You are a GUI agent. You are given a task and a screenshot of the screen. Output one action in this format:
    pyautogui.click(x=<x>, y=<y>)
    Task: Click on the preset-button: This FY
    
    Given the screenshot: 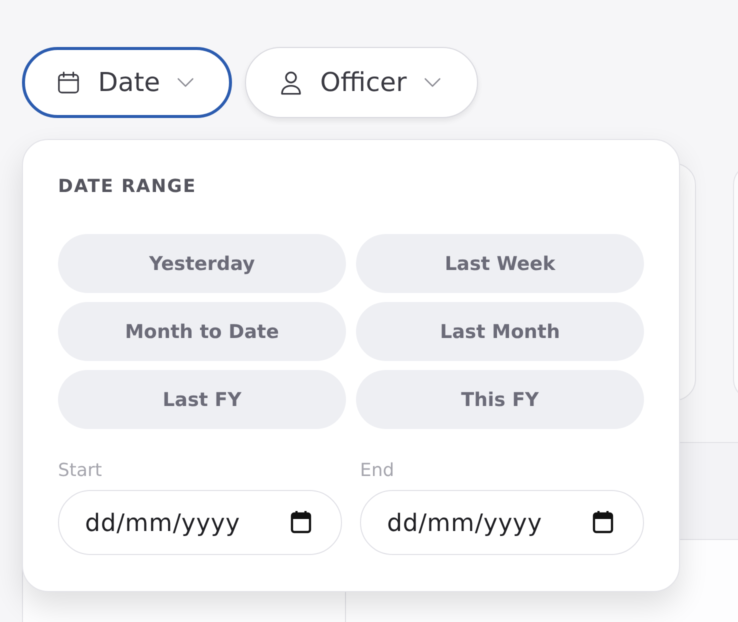 What is the action you would take?
    pyautogui.click(x=500, y=399)
    